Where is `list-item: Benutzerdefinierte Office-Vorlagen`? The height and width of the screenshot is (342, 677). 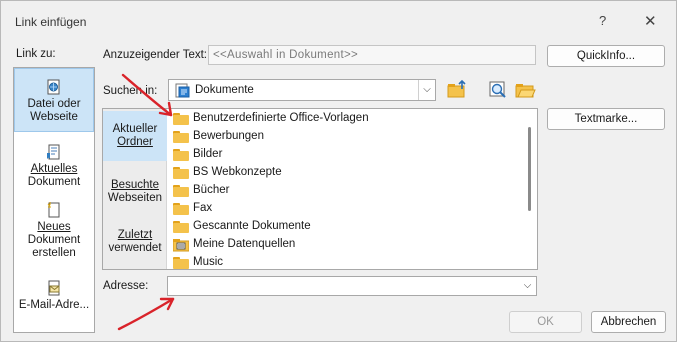 list-item: Benutzerdefinierte Office-Vorlagen is located at coordinates (344, 119).